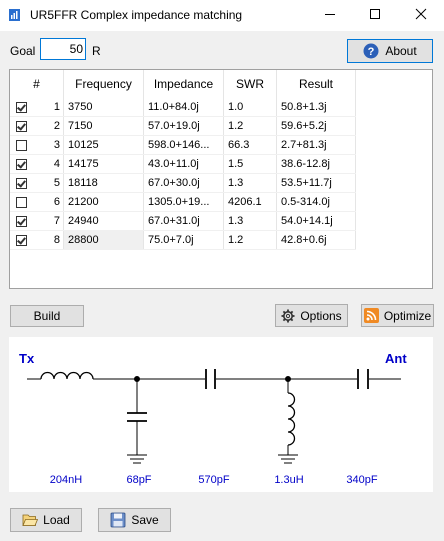  What do you see at coordinates (316, 84) in the screenshot?
I see `col-header-result: Result` at bounding box center [316, 84].